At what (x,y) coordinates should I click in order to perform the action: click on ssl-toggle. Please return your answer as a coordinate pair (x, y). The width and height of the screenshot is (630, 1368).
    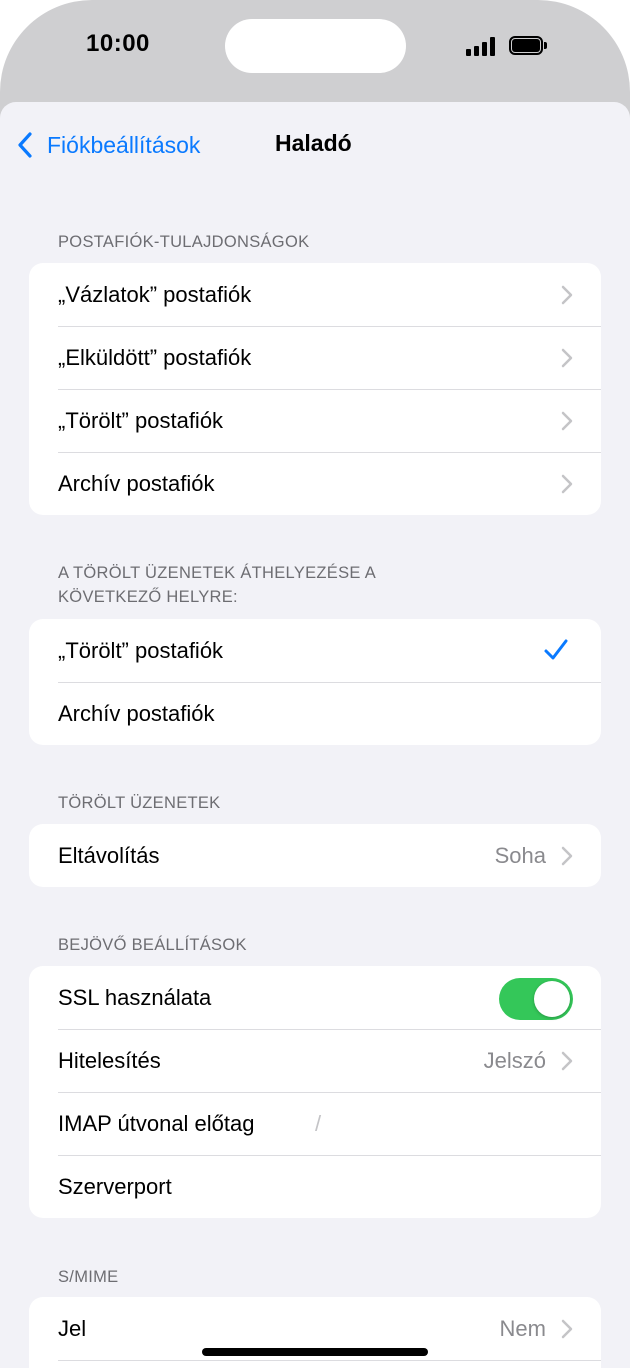
    Looking at the image, I should click on (536, 999).